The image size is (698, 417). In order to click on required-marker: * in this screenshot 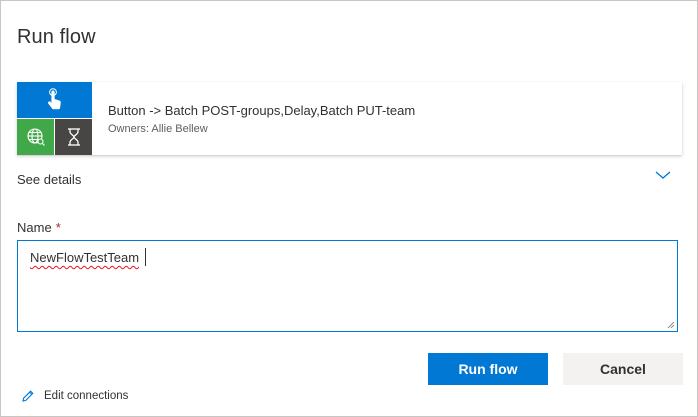, I will do `click(58, 227)`.